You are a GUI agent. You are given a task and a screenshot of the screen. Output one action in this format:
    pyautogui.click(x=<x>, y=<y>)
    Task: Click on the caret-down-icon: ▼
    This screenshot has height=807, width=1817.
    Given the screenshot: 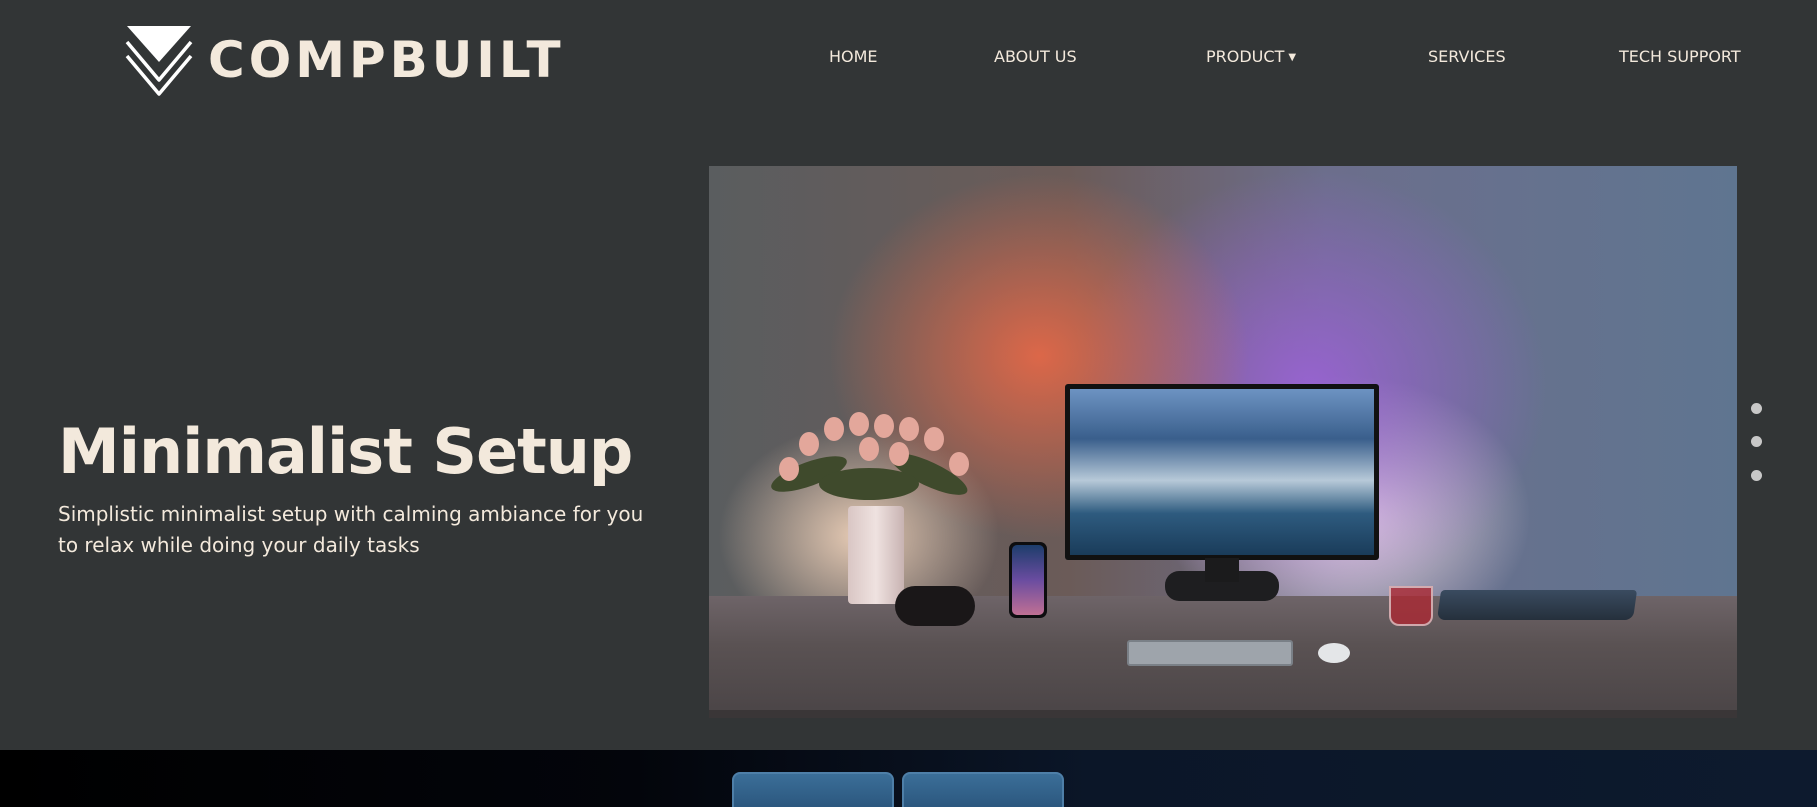 What is the action you would take?
    pyautogui.click(x=1292, y=57)
    